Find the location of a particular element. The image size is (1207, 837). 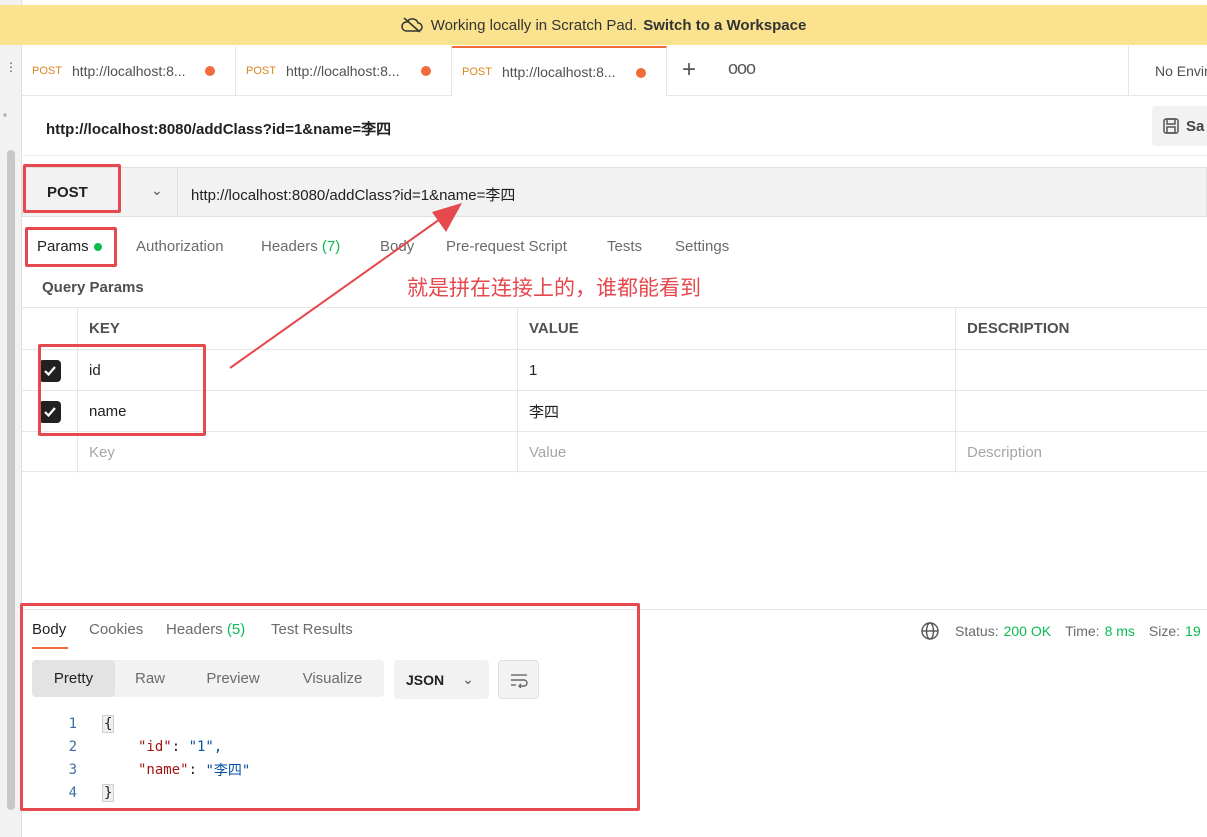

banner-text: Working locally in Scratch Pad. is located at coordinates (534, 25).